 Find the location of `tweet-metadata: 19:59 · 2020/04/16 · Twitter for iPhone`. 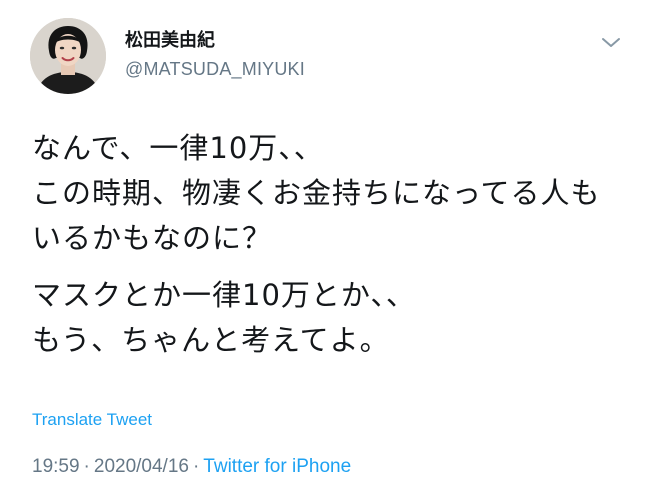

tweet-metadata: 19:59 · 2020/04/16 · Twitter for iPhone is located at coordinates (191, 467).